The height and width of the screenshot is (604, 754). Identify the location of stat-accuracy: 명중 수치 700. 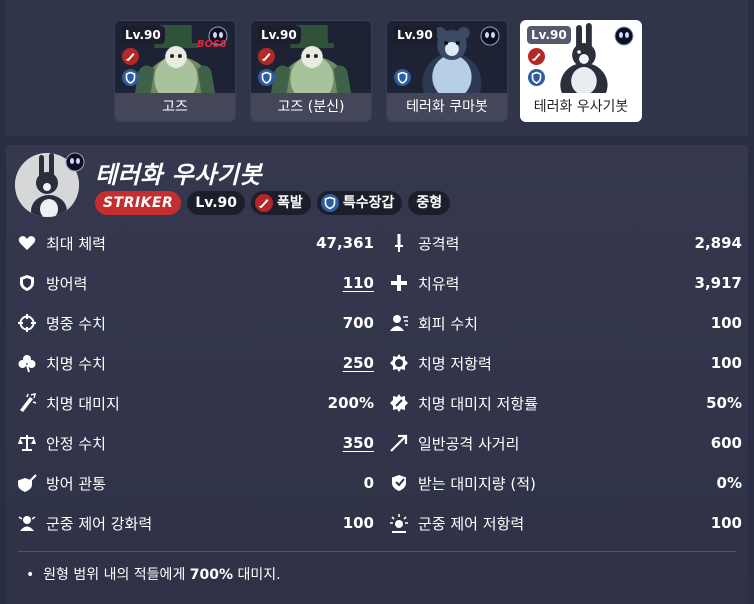
(195, 323).